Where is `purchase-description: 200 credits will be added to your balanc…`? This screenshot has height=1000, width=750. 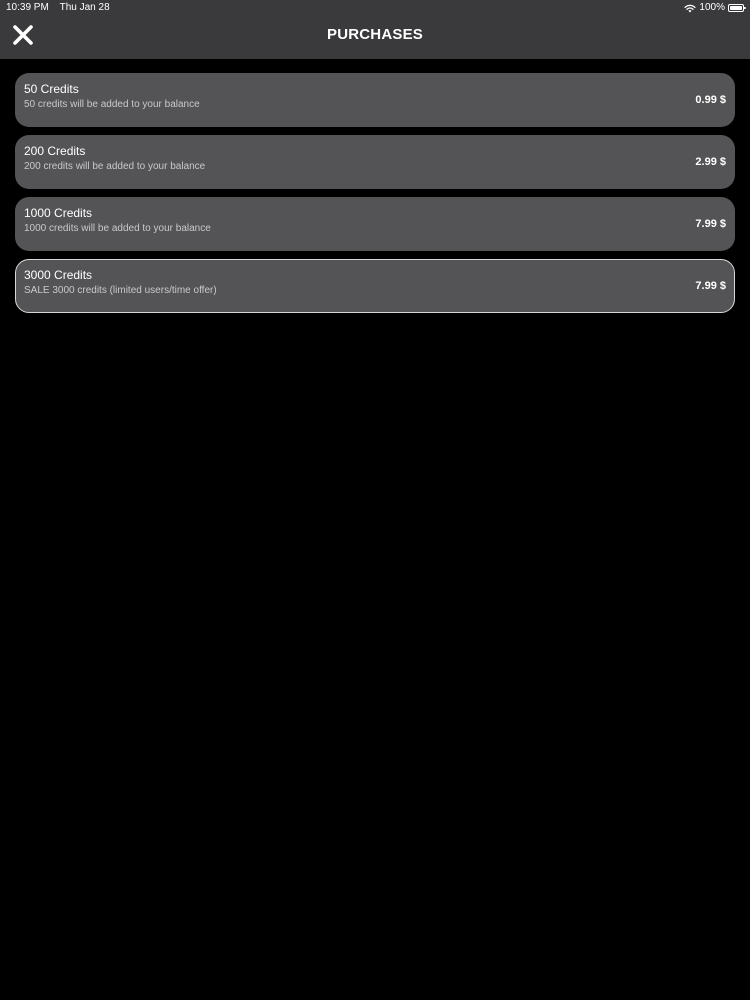
purchase-description: 200 credits will be added to your balanc… is located at coordinates (115, 166).